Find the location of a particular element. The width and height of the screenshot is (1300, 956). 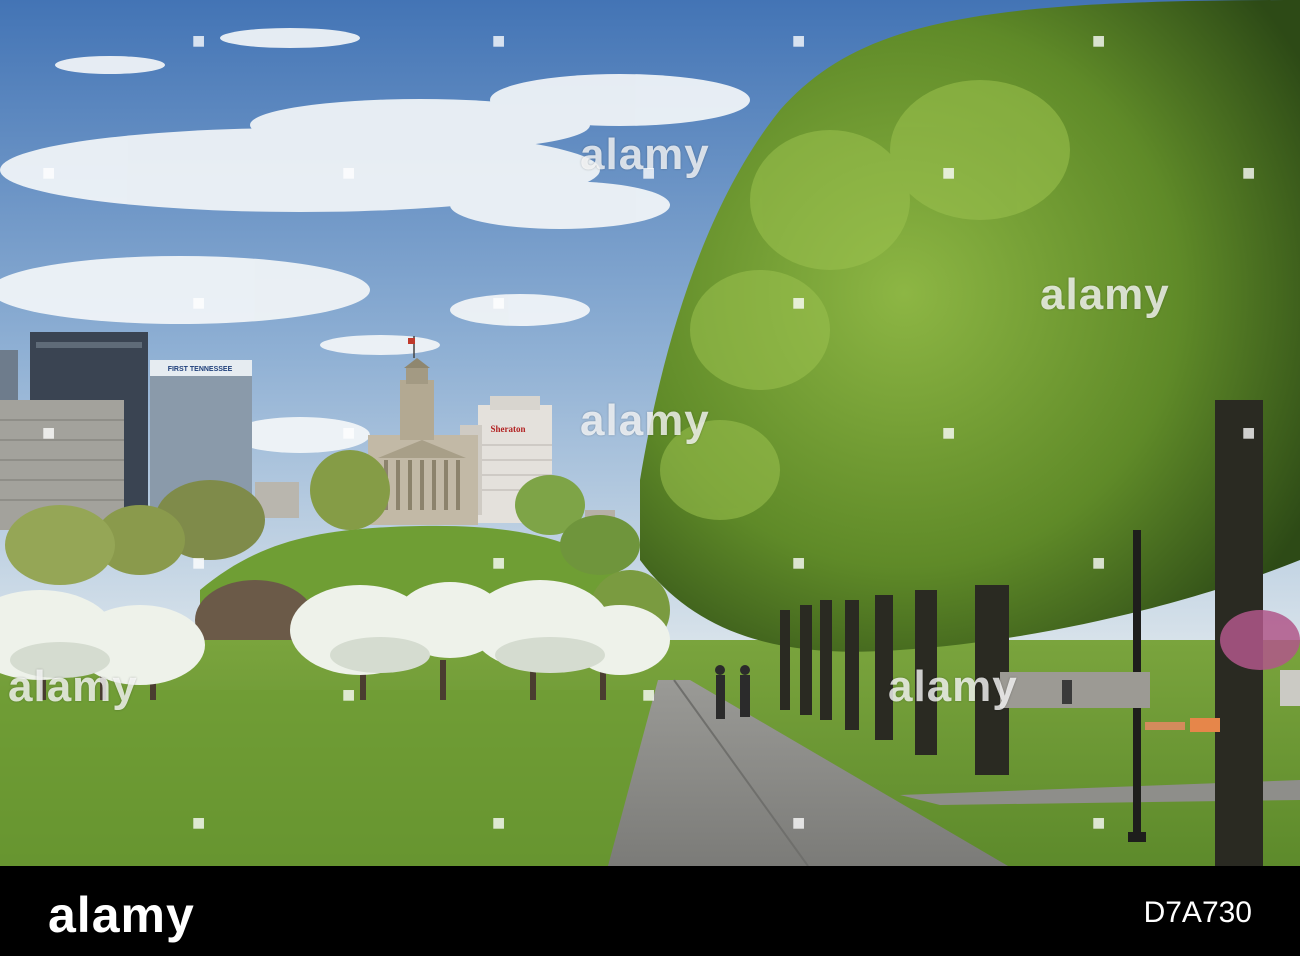

memorial-wall is located at coordinates (1075, 690).